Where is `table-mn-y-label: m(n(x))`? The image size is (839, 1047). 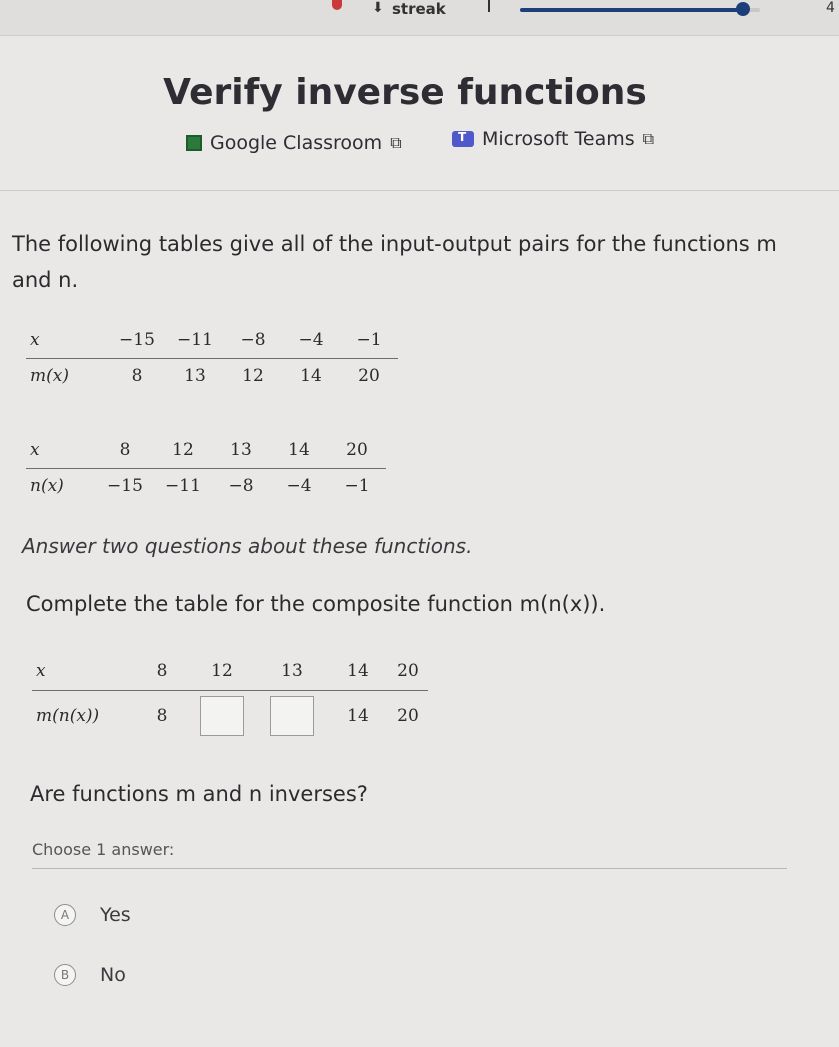
table-mn-y-label: m(n(x)) is located at coordinates (68, 716).